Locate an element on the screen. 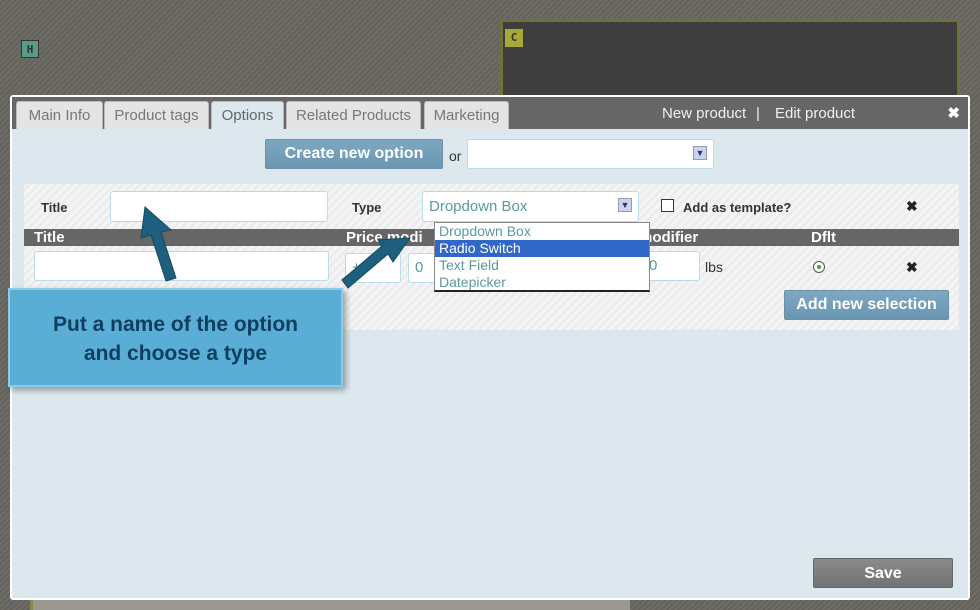 The image size is (980, 610). arrow-to-title-icon is located at coordinates (158, 244).